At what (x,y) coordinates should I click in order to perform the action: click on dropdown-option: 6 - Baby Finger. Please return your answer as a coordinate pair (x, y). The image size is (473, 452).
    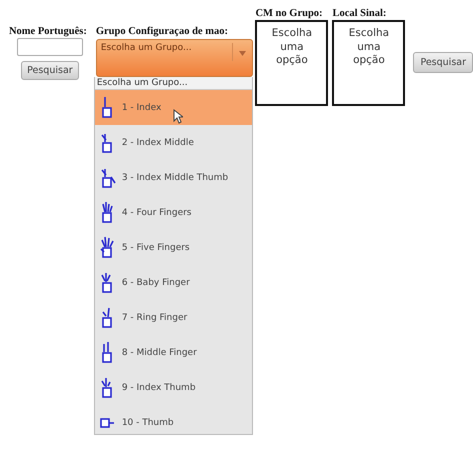
    Looking at the image, I should click on (173, 282).